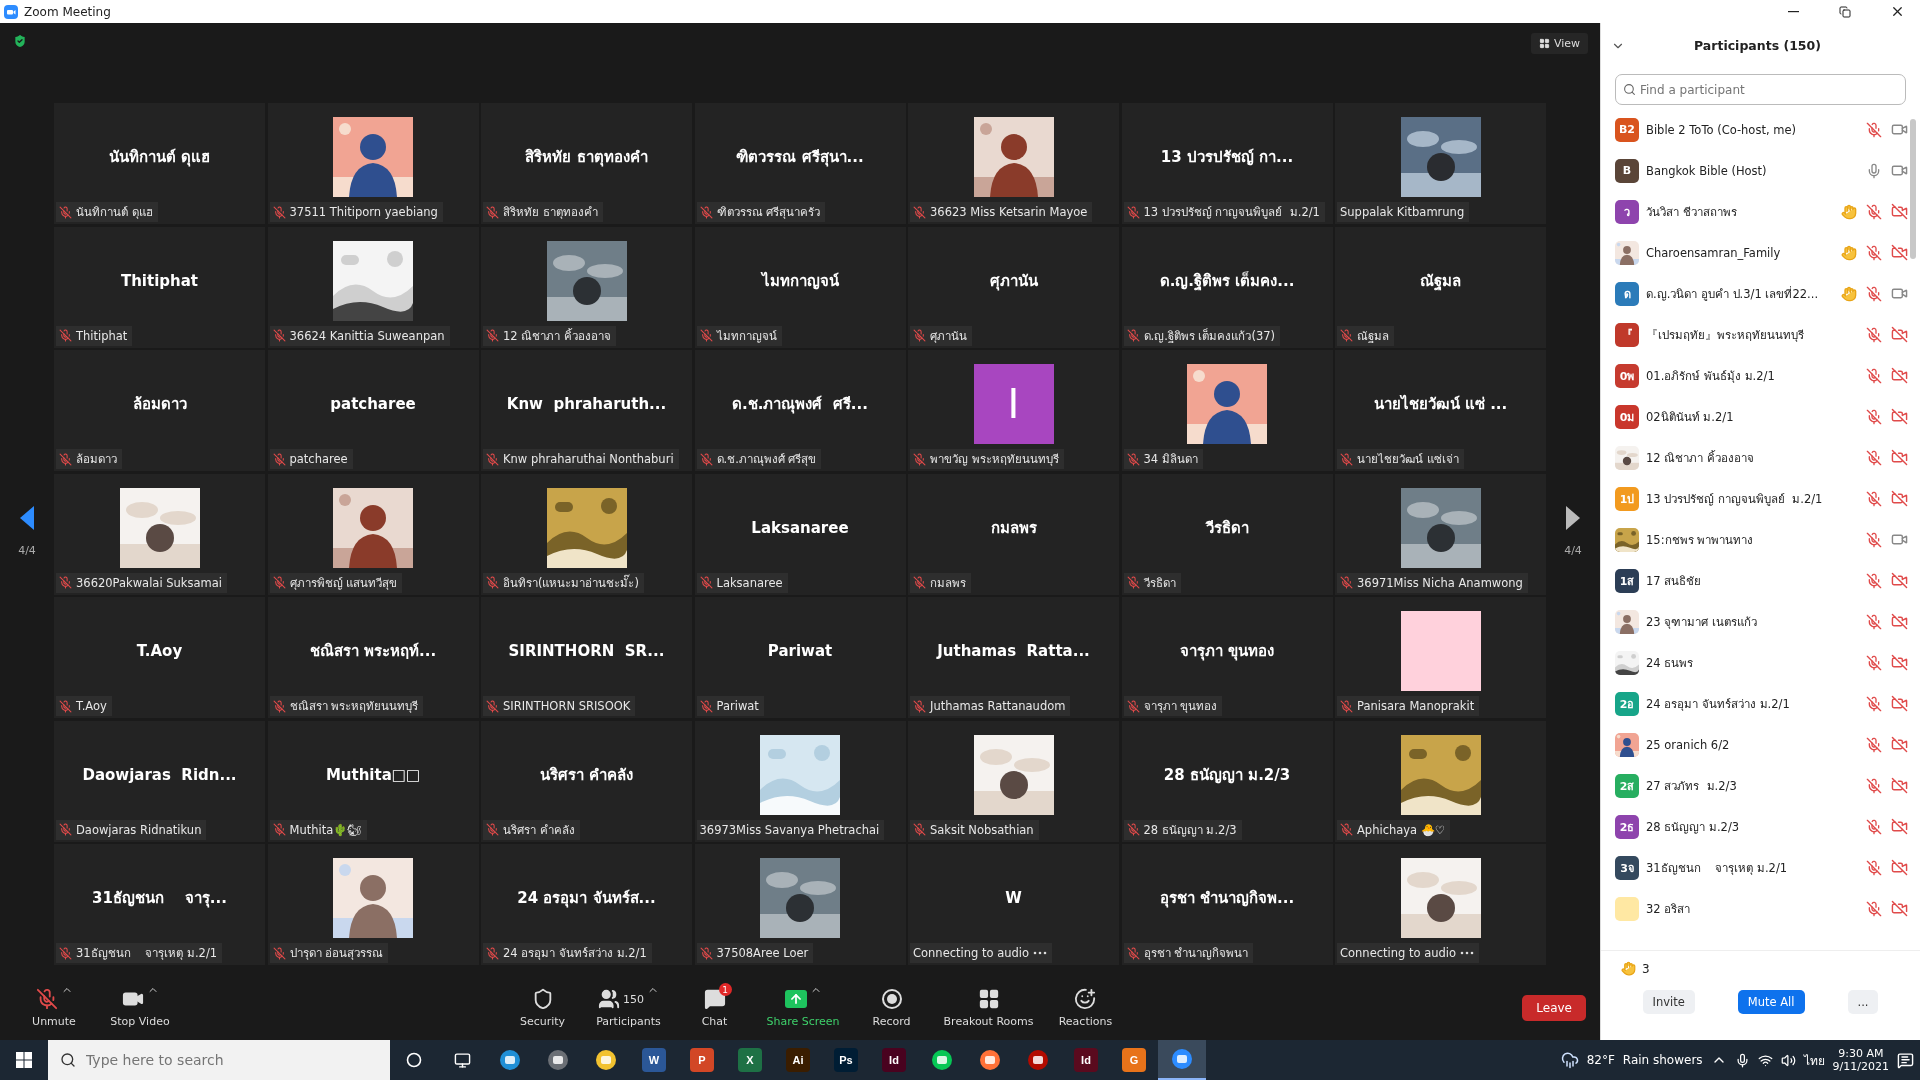  Describe the element at coordinates (1756, 662) in the screenshot. I see `participant-row: 24 ธนพร` at that location.